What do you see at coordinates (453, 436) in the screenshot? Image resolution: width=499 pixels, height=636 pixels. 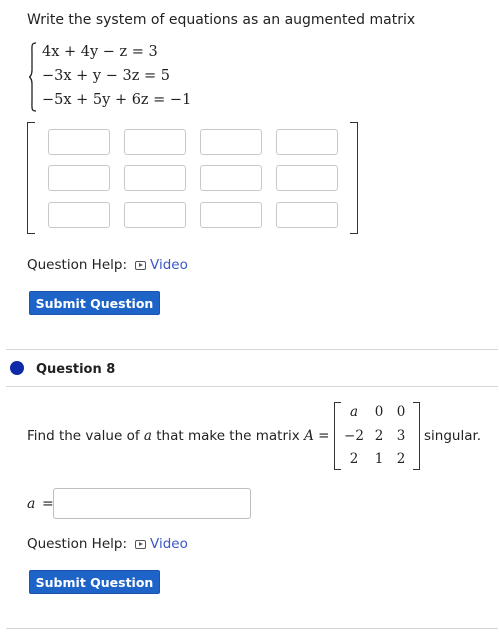 I see `prompt-text-after: singular.` at bounding box center [453, 436].